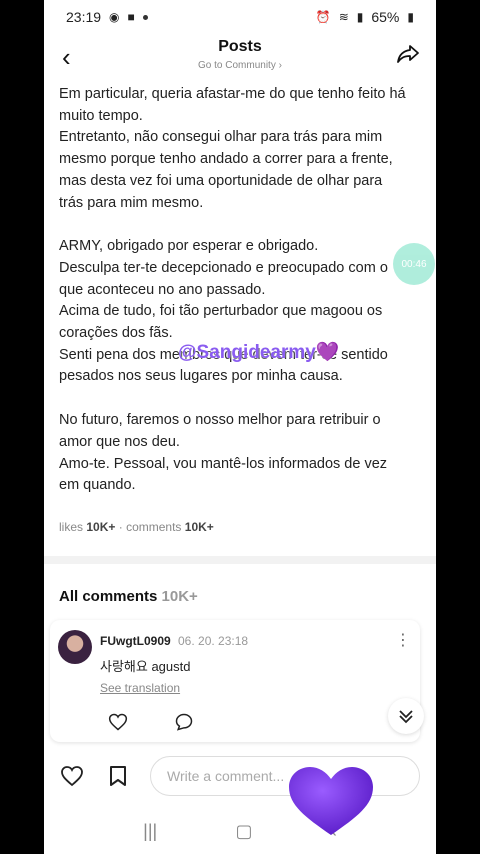 Image resolution: width=480 pixels, height=854 pixels. What do you see at coordinates (343, 17) in the screenshot?
I see `wifi-icon: ≋` at bounding box center [343, 17].